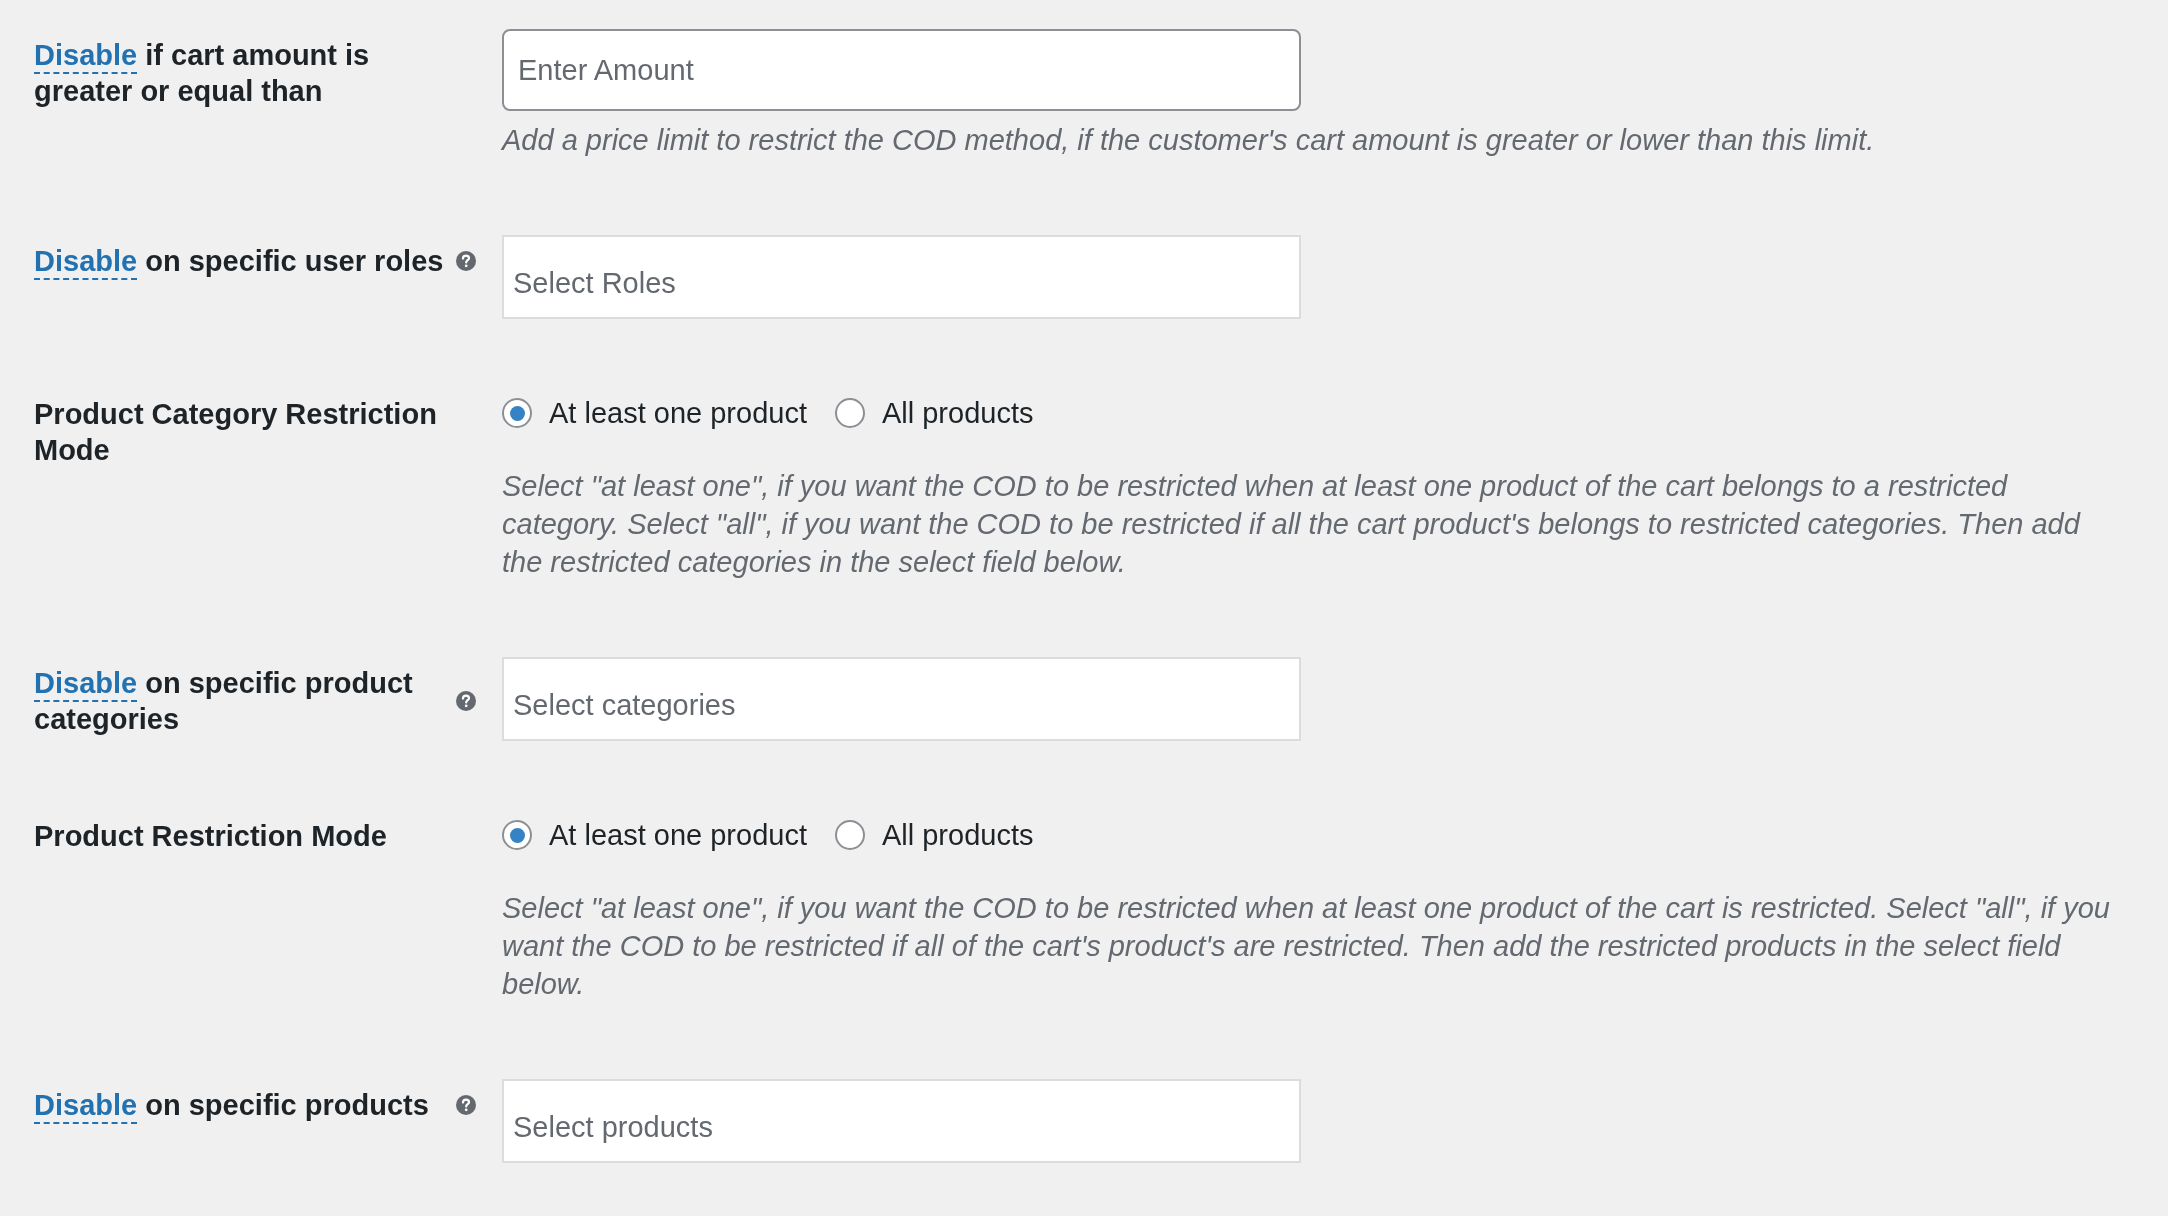 This screenshot has width=2168, height=1216. I want to click on field-label: Product Category Restriction Mode, so click(235, 432).